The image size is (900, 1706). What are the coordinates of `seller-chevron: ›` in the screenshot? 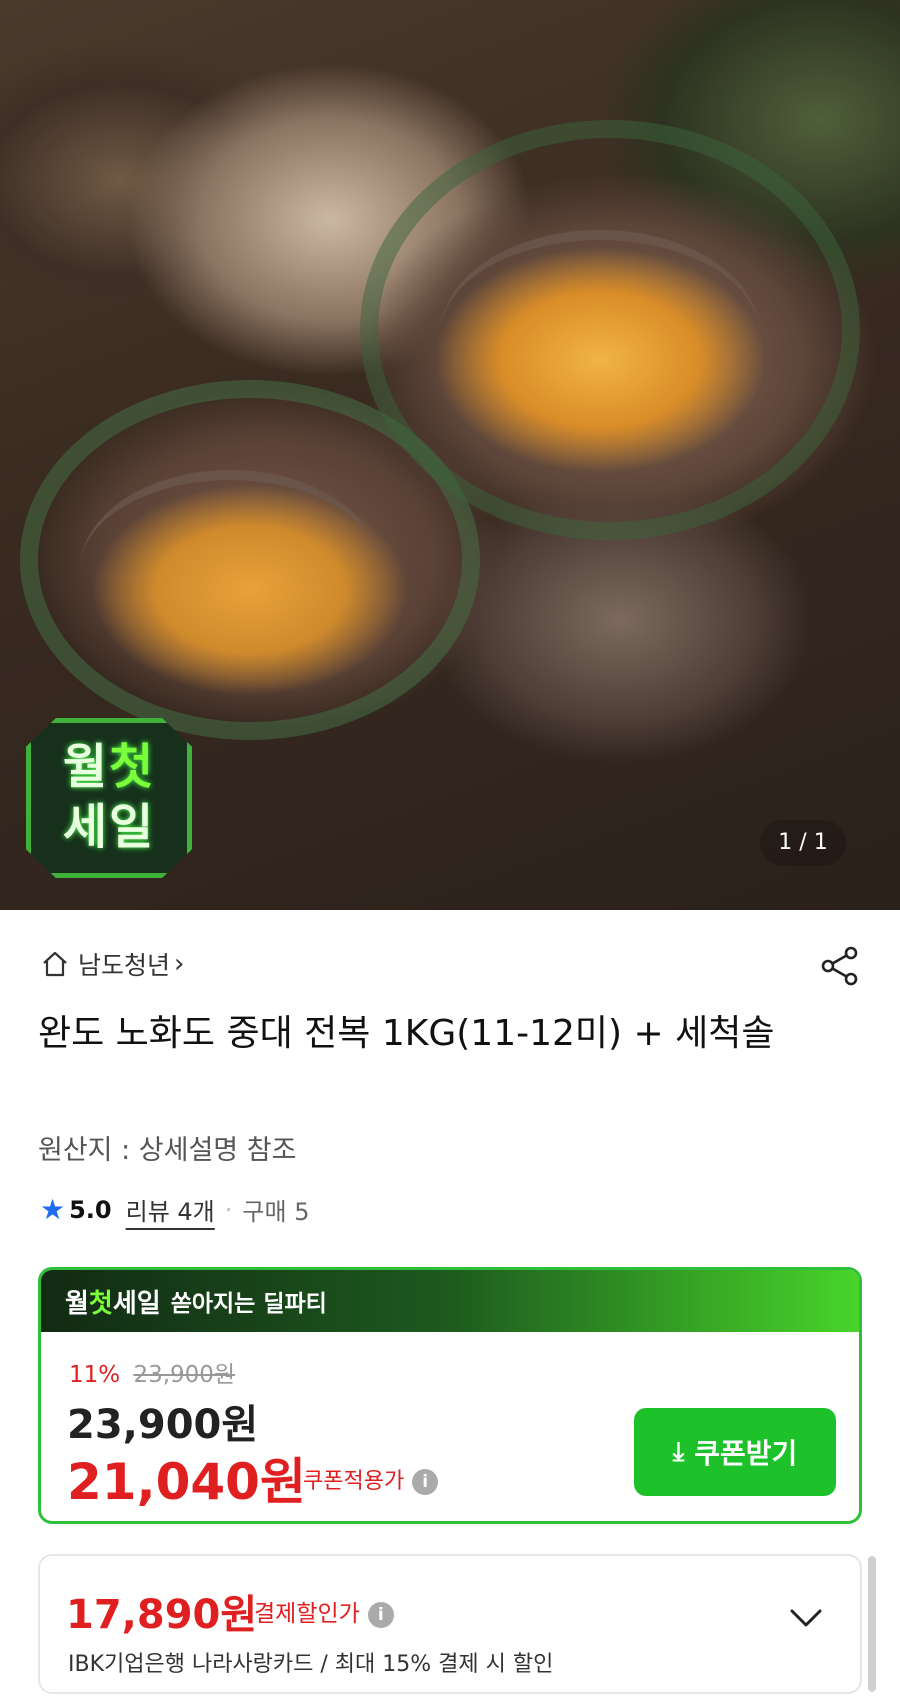 It's located at (179, 964).